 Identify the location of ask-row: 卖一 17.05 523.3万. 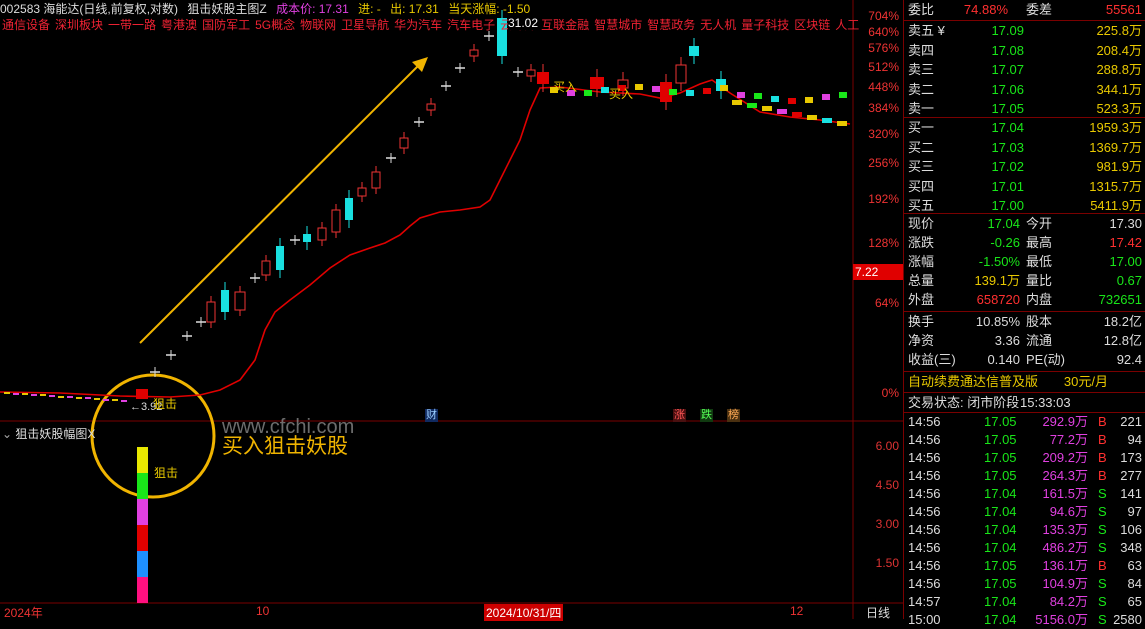
(1024, 109).